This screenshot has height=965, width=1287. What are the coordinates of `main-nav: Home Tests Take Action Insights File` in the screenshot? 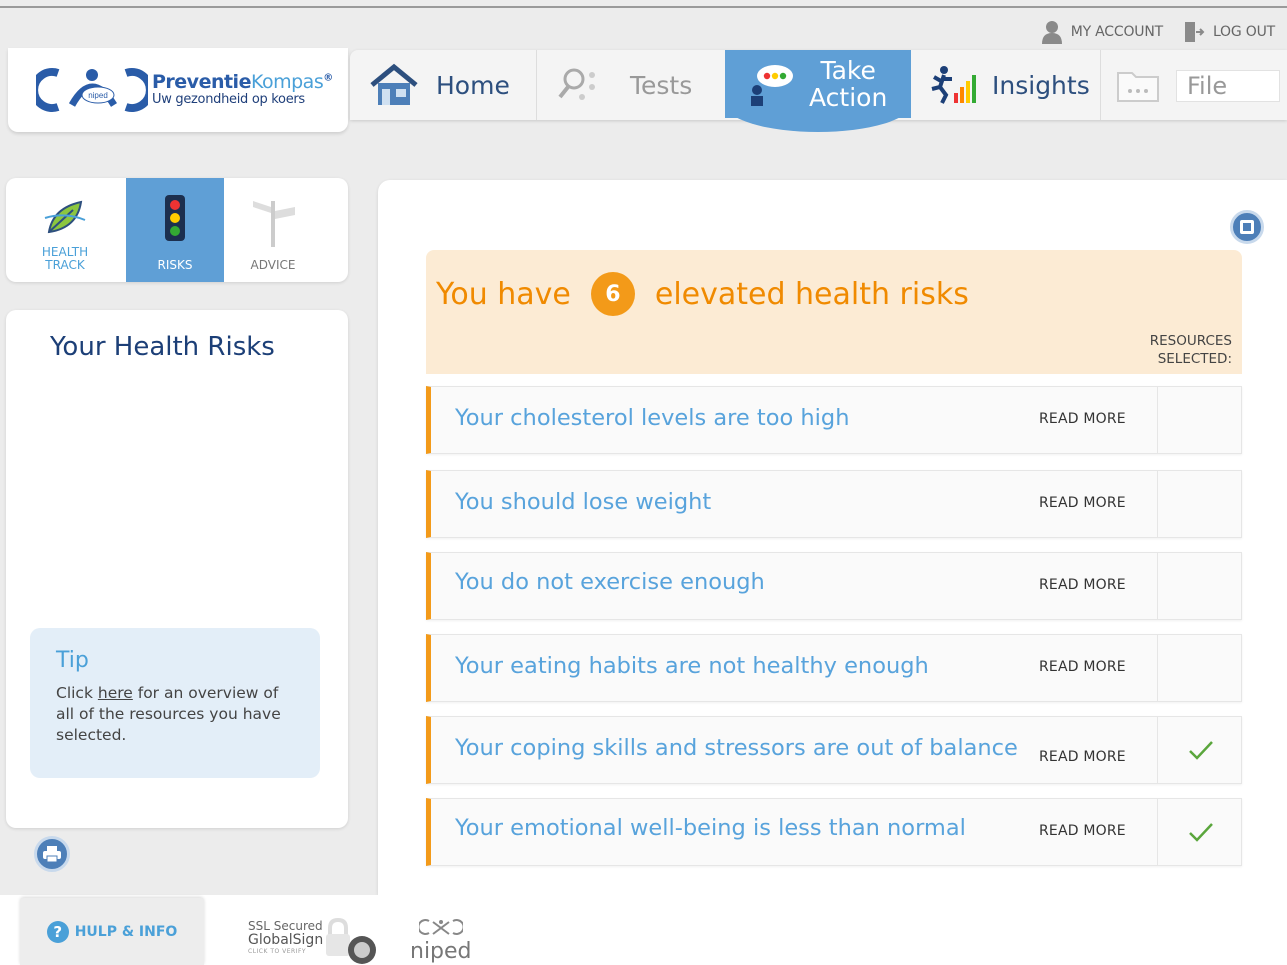 It's located at (818, 85).